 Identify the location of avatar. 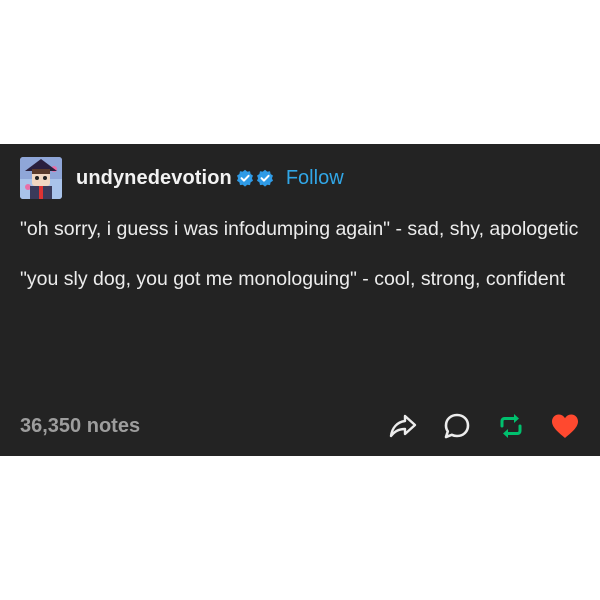
(41, 178).